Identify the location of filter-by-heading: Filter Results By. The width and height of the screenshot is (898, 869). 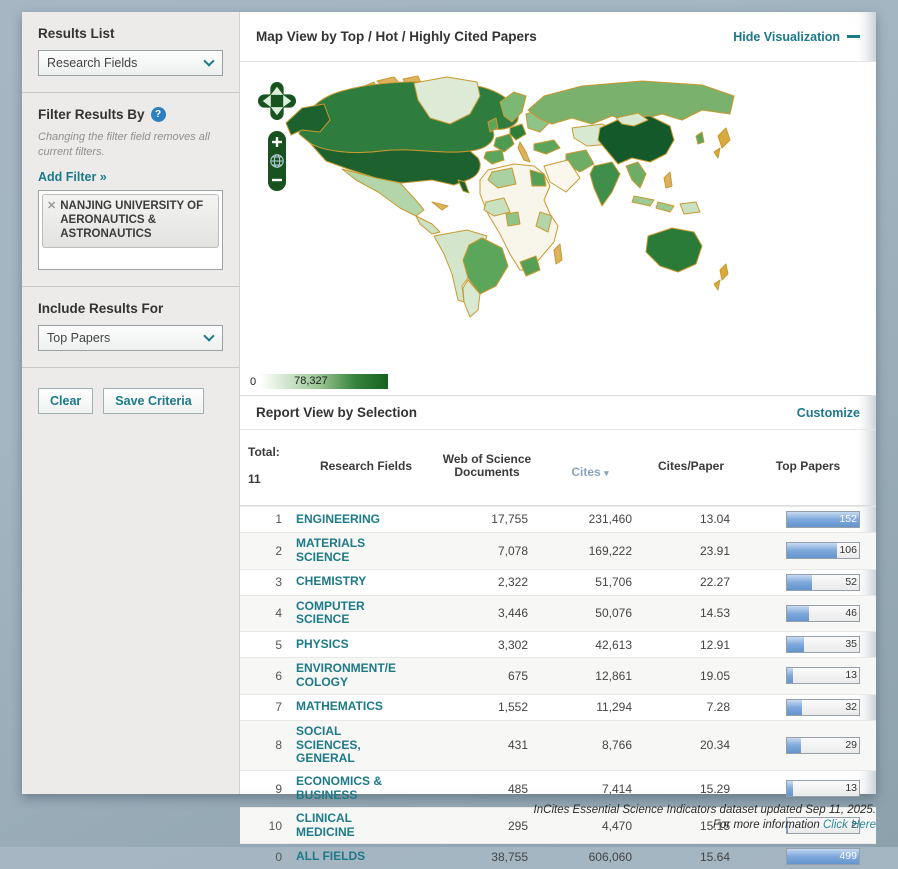
(91, 114).